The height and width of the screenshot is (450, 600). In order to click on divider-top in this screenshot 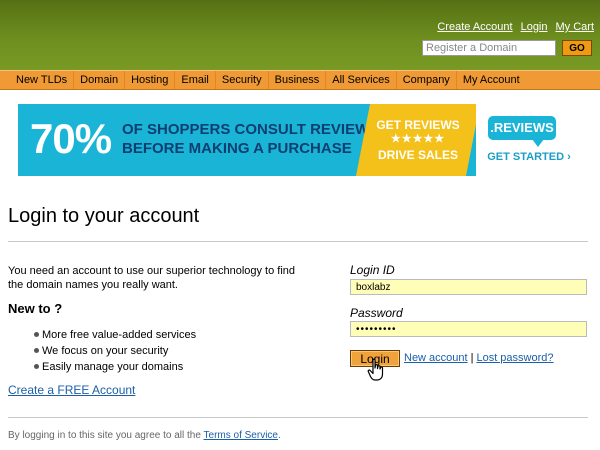, I will do `click(298, 241)`.